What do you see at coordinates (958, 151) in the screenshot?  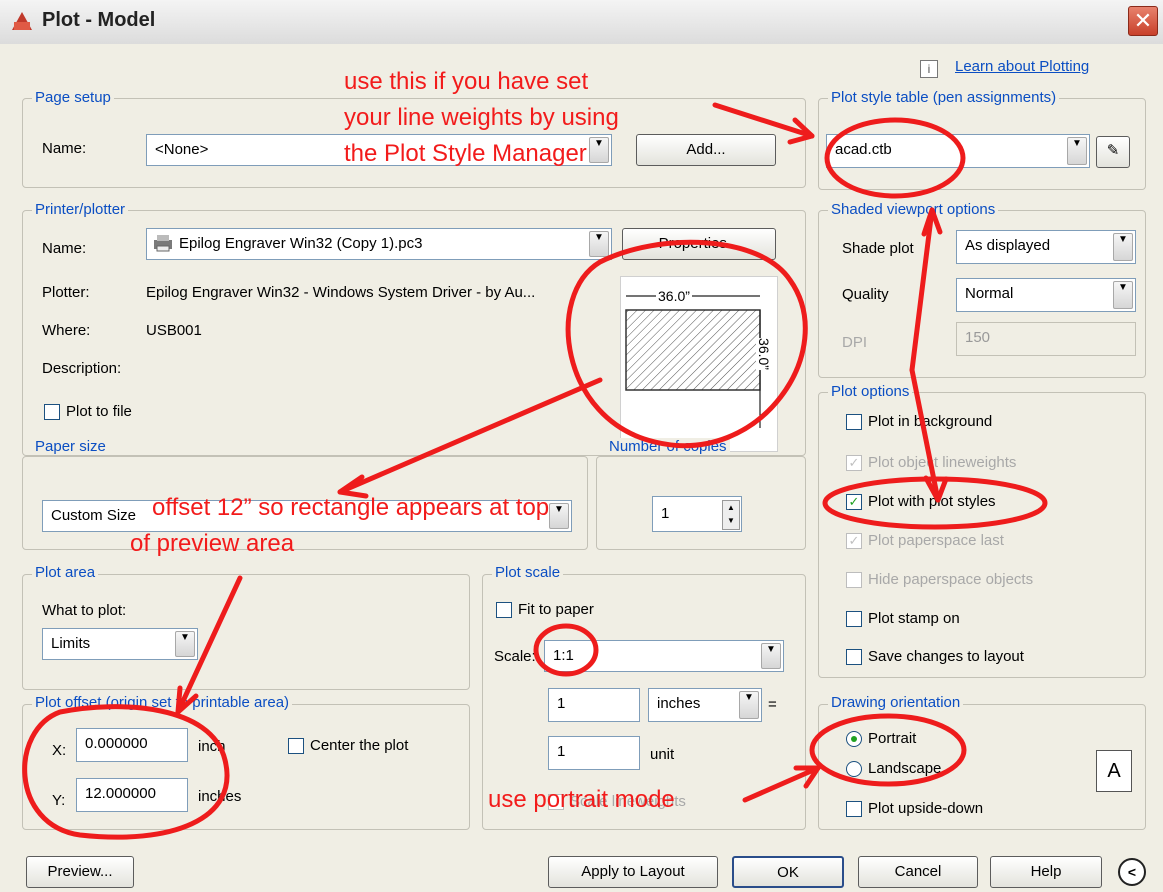 I see `plot-style-table-select: acad.ctb ▼` at bounding box center [958, 151].